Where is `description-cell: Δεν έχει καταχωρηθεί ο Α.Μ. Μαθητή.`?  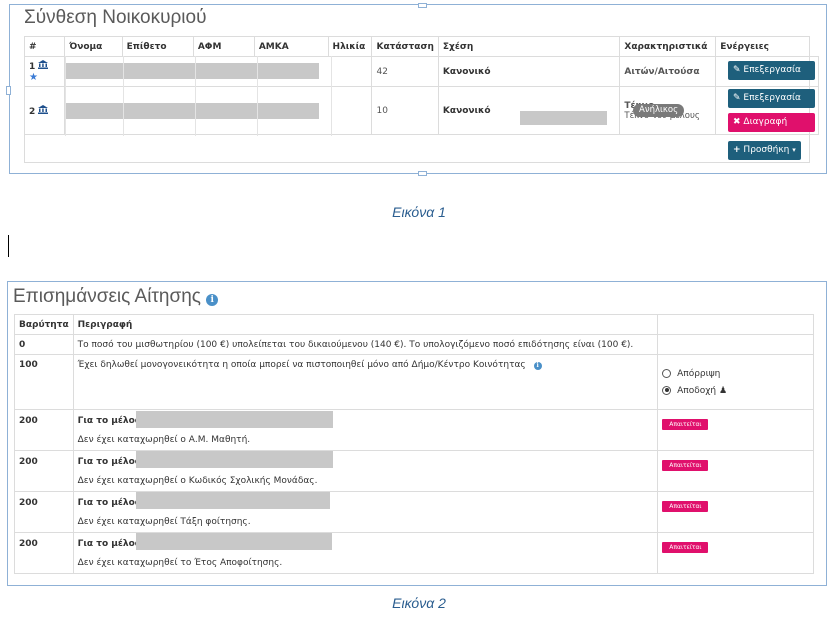
description-cell: Δεν έχει καταχωρηθεί ο Α.Μ. Μαθητή. is located at coordinates (164, 440).